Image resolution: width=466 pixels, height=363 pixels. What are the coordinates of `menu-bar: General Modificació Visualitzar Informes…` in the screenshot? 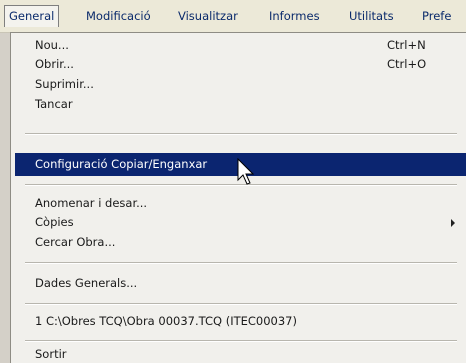 It's located at (233, 16).